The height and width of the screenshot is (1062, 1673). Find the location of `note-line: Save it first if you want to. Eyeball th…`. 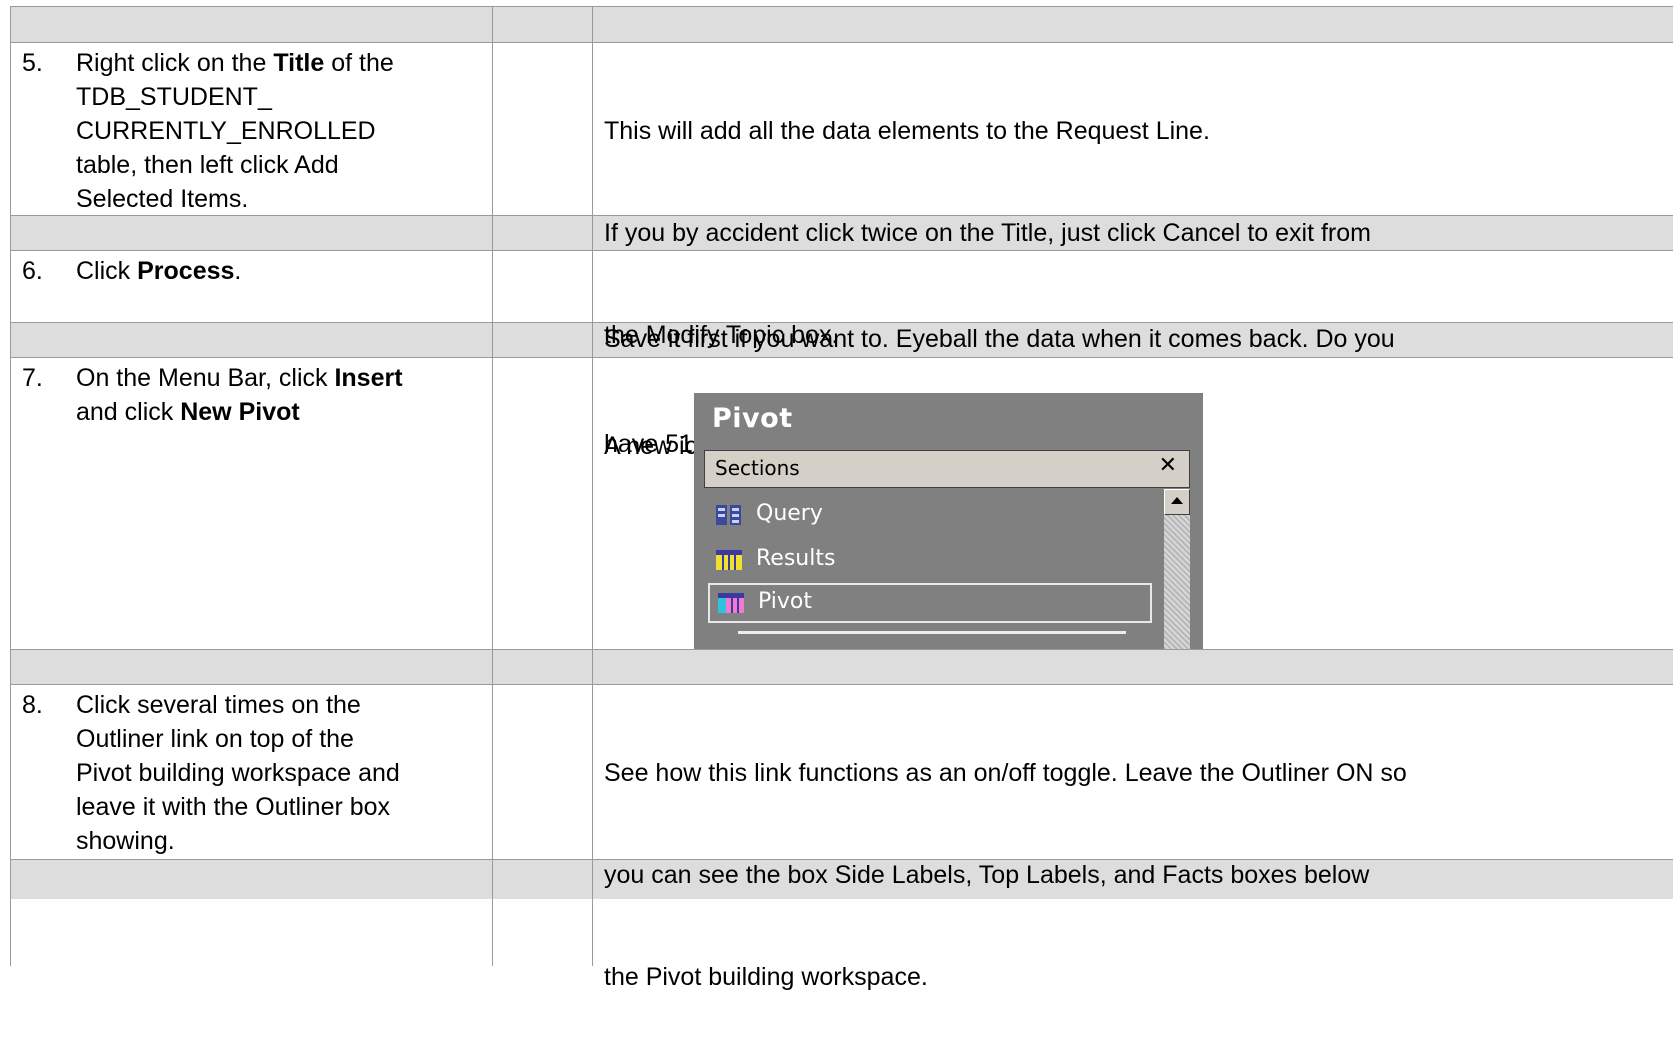

note-line: Save it first if you want to. Eyeball th… is located at coordinates (999, 339).